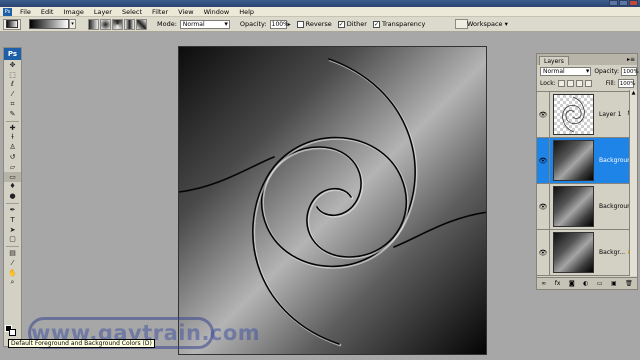  Describe the element at coordinates (246, 12) in the screenshot. I see `menu-help: Help` at that location.